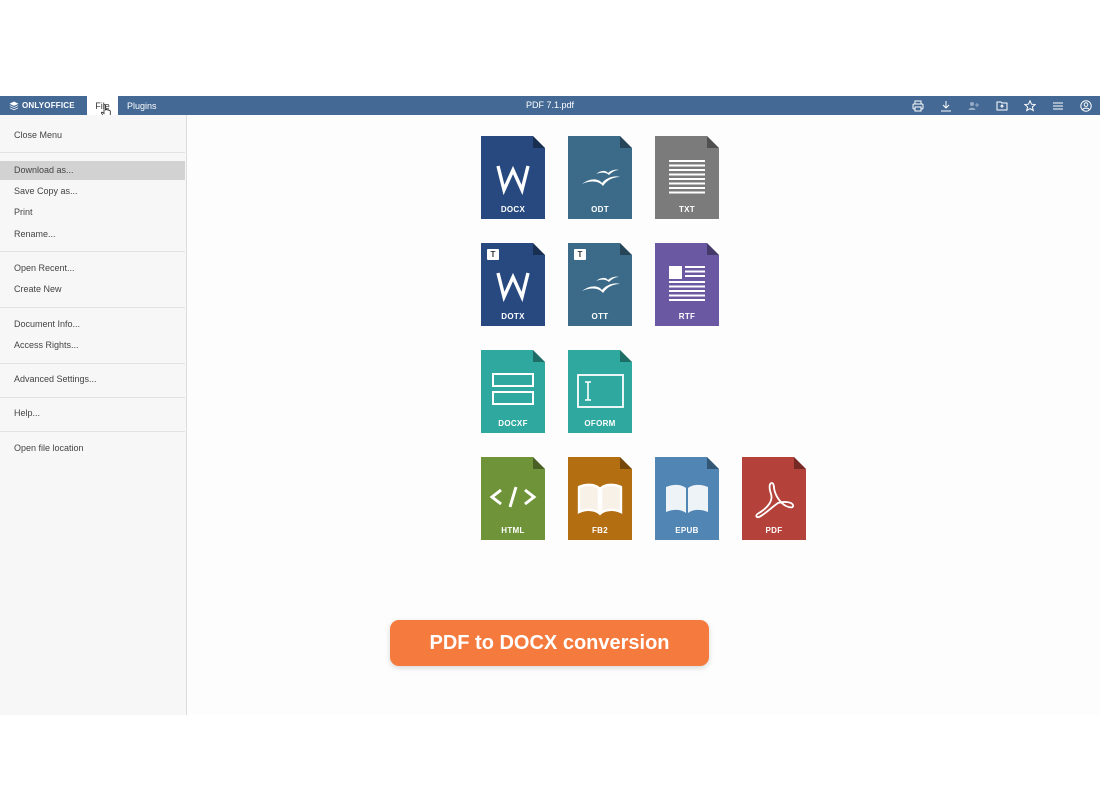 The image size is (1100, 810). What do you see at coordinates (974, 106) in the screenshot?
I see `share-icon` at bounding box center [974, 106].